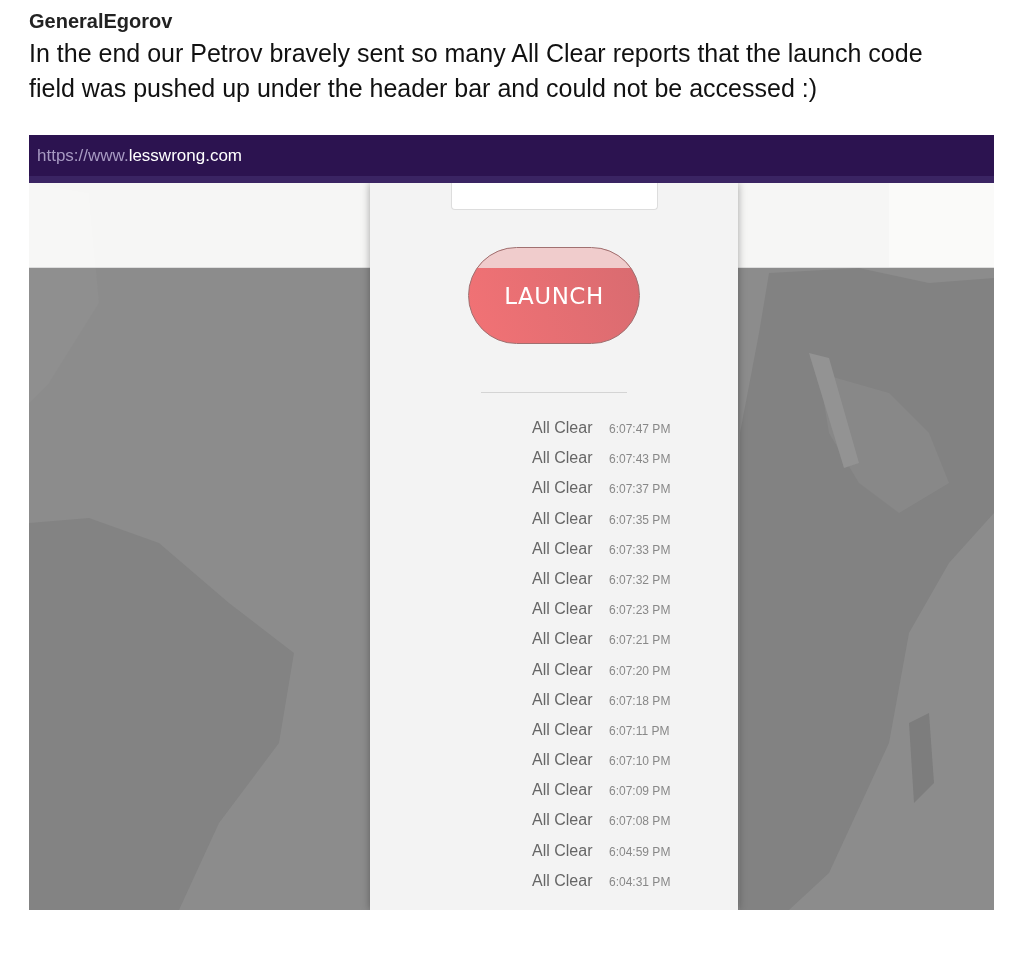 Image resolution: width=1014 pixels, height=968 pixels. I want to click on report-time: 6:07:23 PM, so click(640, 610).